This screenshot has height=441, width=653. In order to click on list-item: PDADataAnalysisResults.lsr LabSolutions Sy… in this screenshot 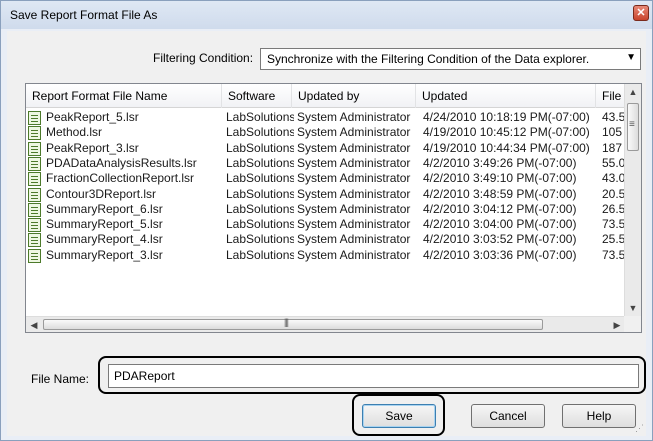, I will do `click(325, 163)`.